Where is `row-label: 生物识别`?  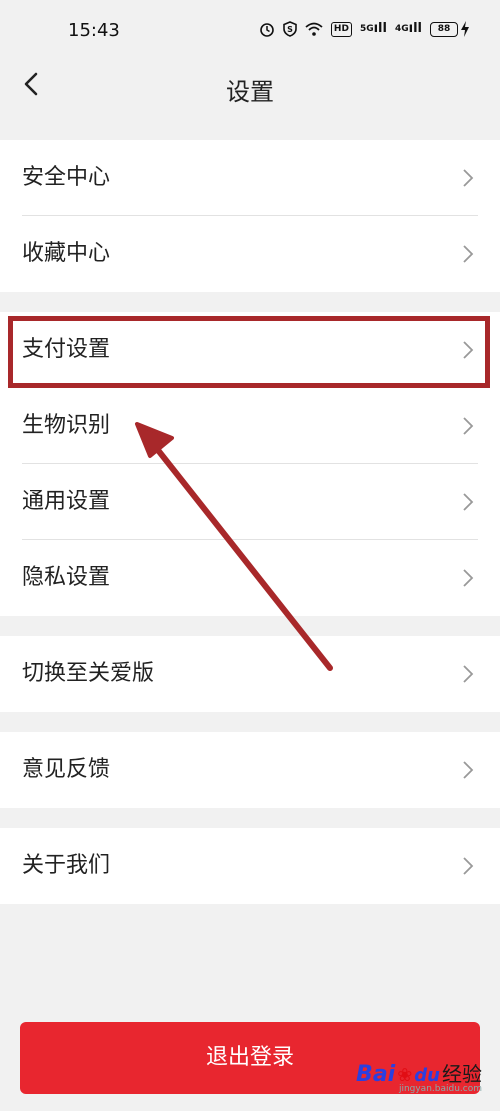
row-label: 生物识别 is located at coordinates (66, 425).